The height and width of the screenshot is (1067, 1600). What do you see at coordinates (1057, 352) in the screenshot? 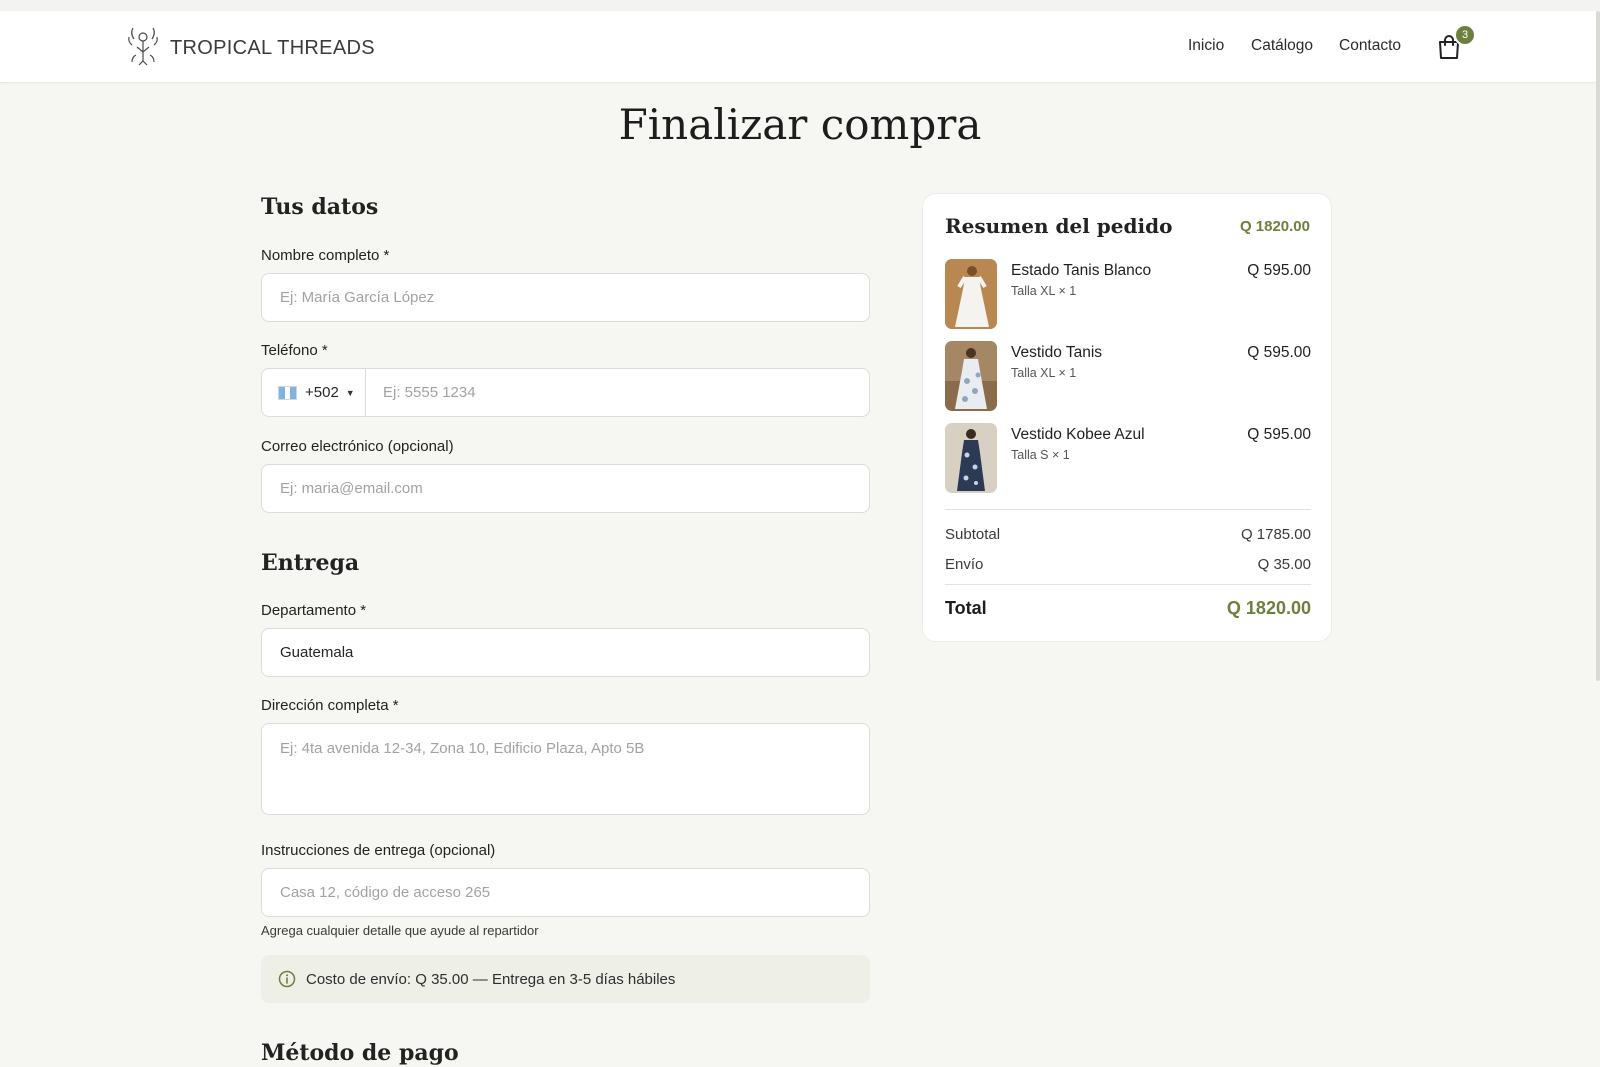
I see `item-name: Vestido Tanis` at bounding box center [1057, 352].